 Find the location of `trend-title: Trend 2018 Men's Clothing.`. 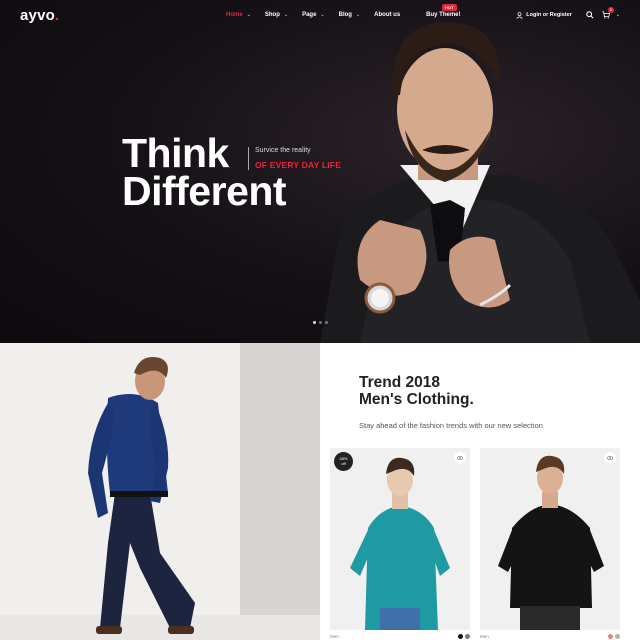

trend-title: Trend 2018 Men's Clothing. is located at coordinates (416, 391).